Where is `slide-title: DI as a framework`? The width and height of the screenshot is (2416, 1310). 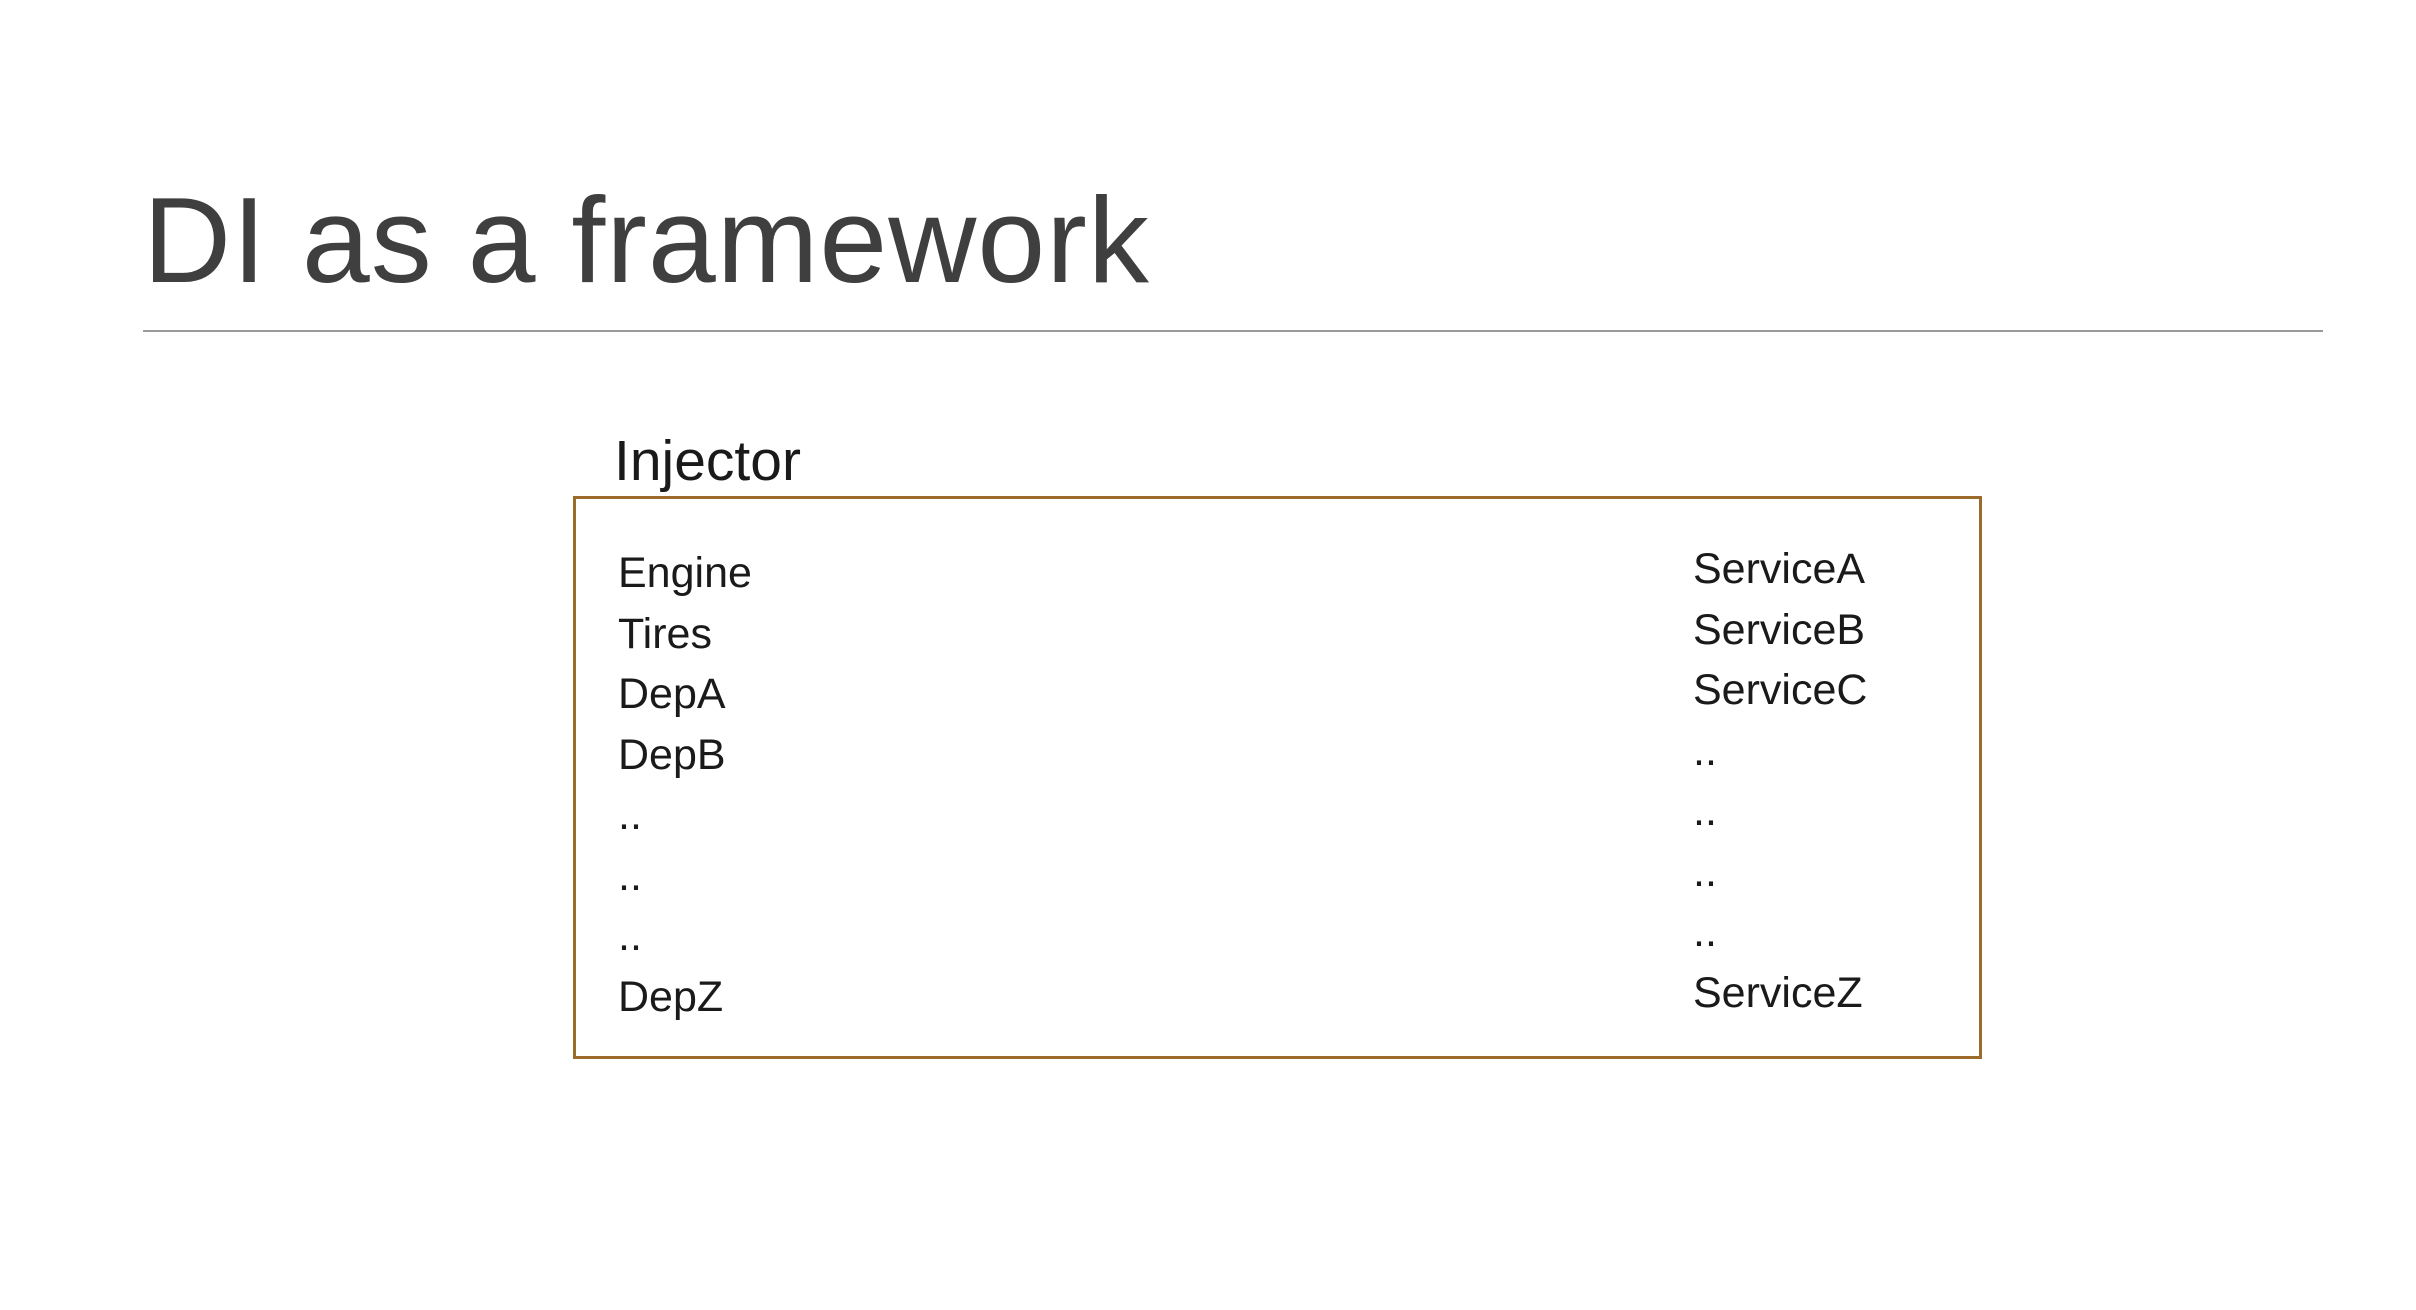 slide-title: DI as a framework is located at coordinates (646, 240).